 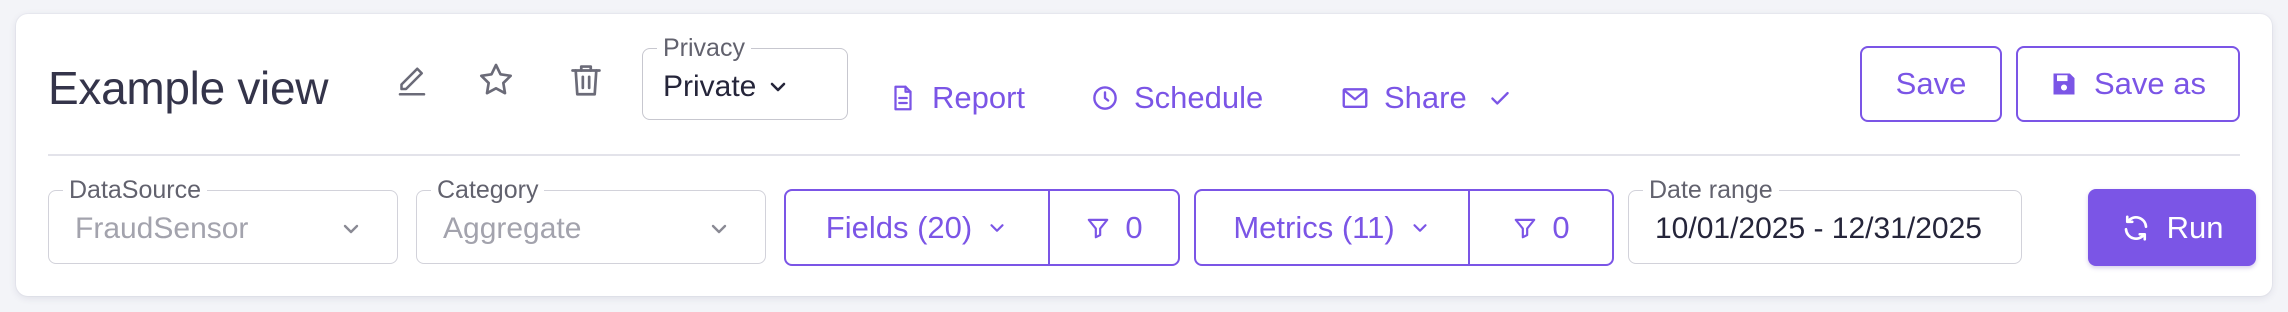 I want to click on datasource-value: FraudSensor, so click(x=162, y=228).